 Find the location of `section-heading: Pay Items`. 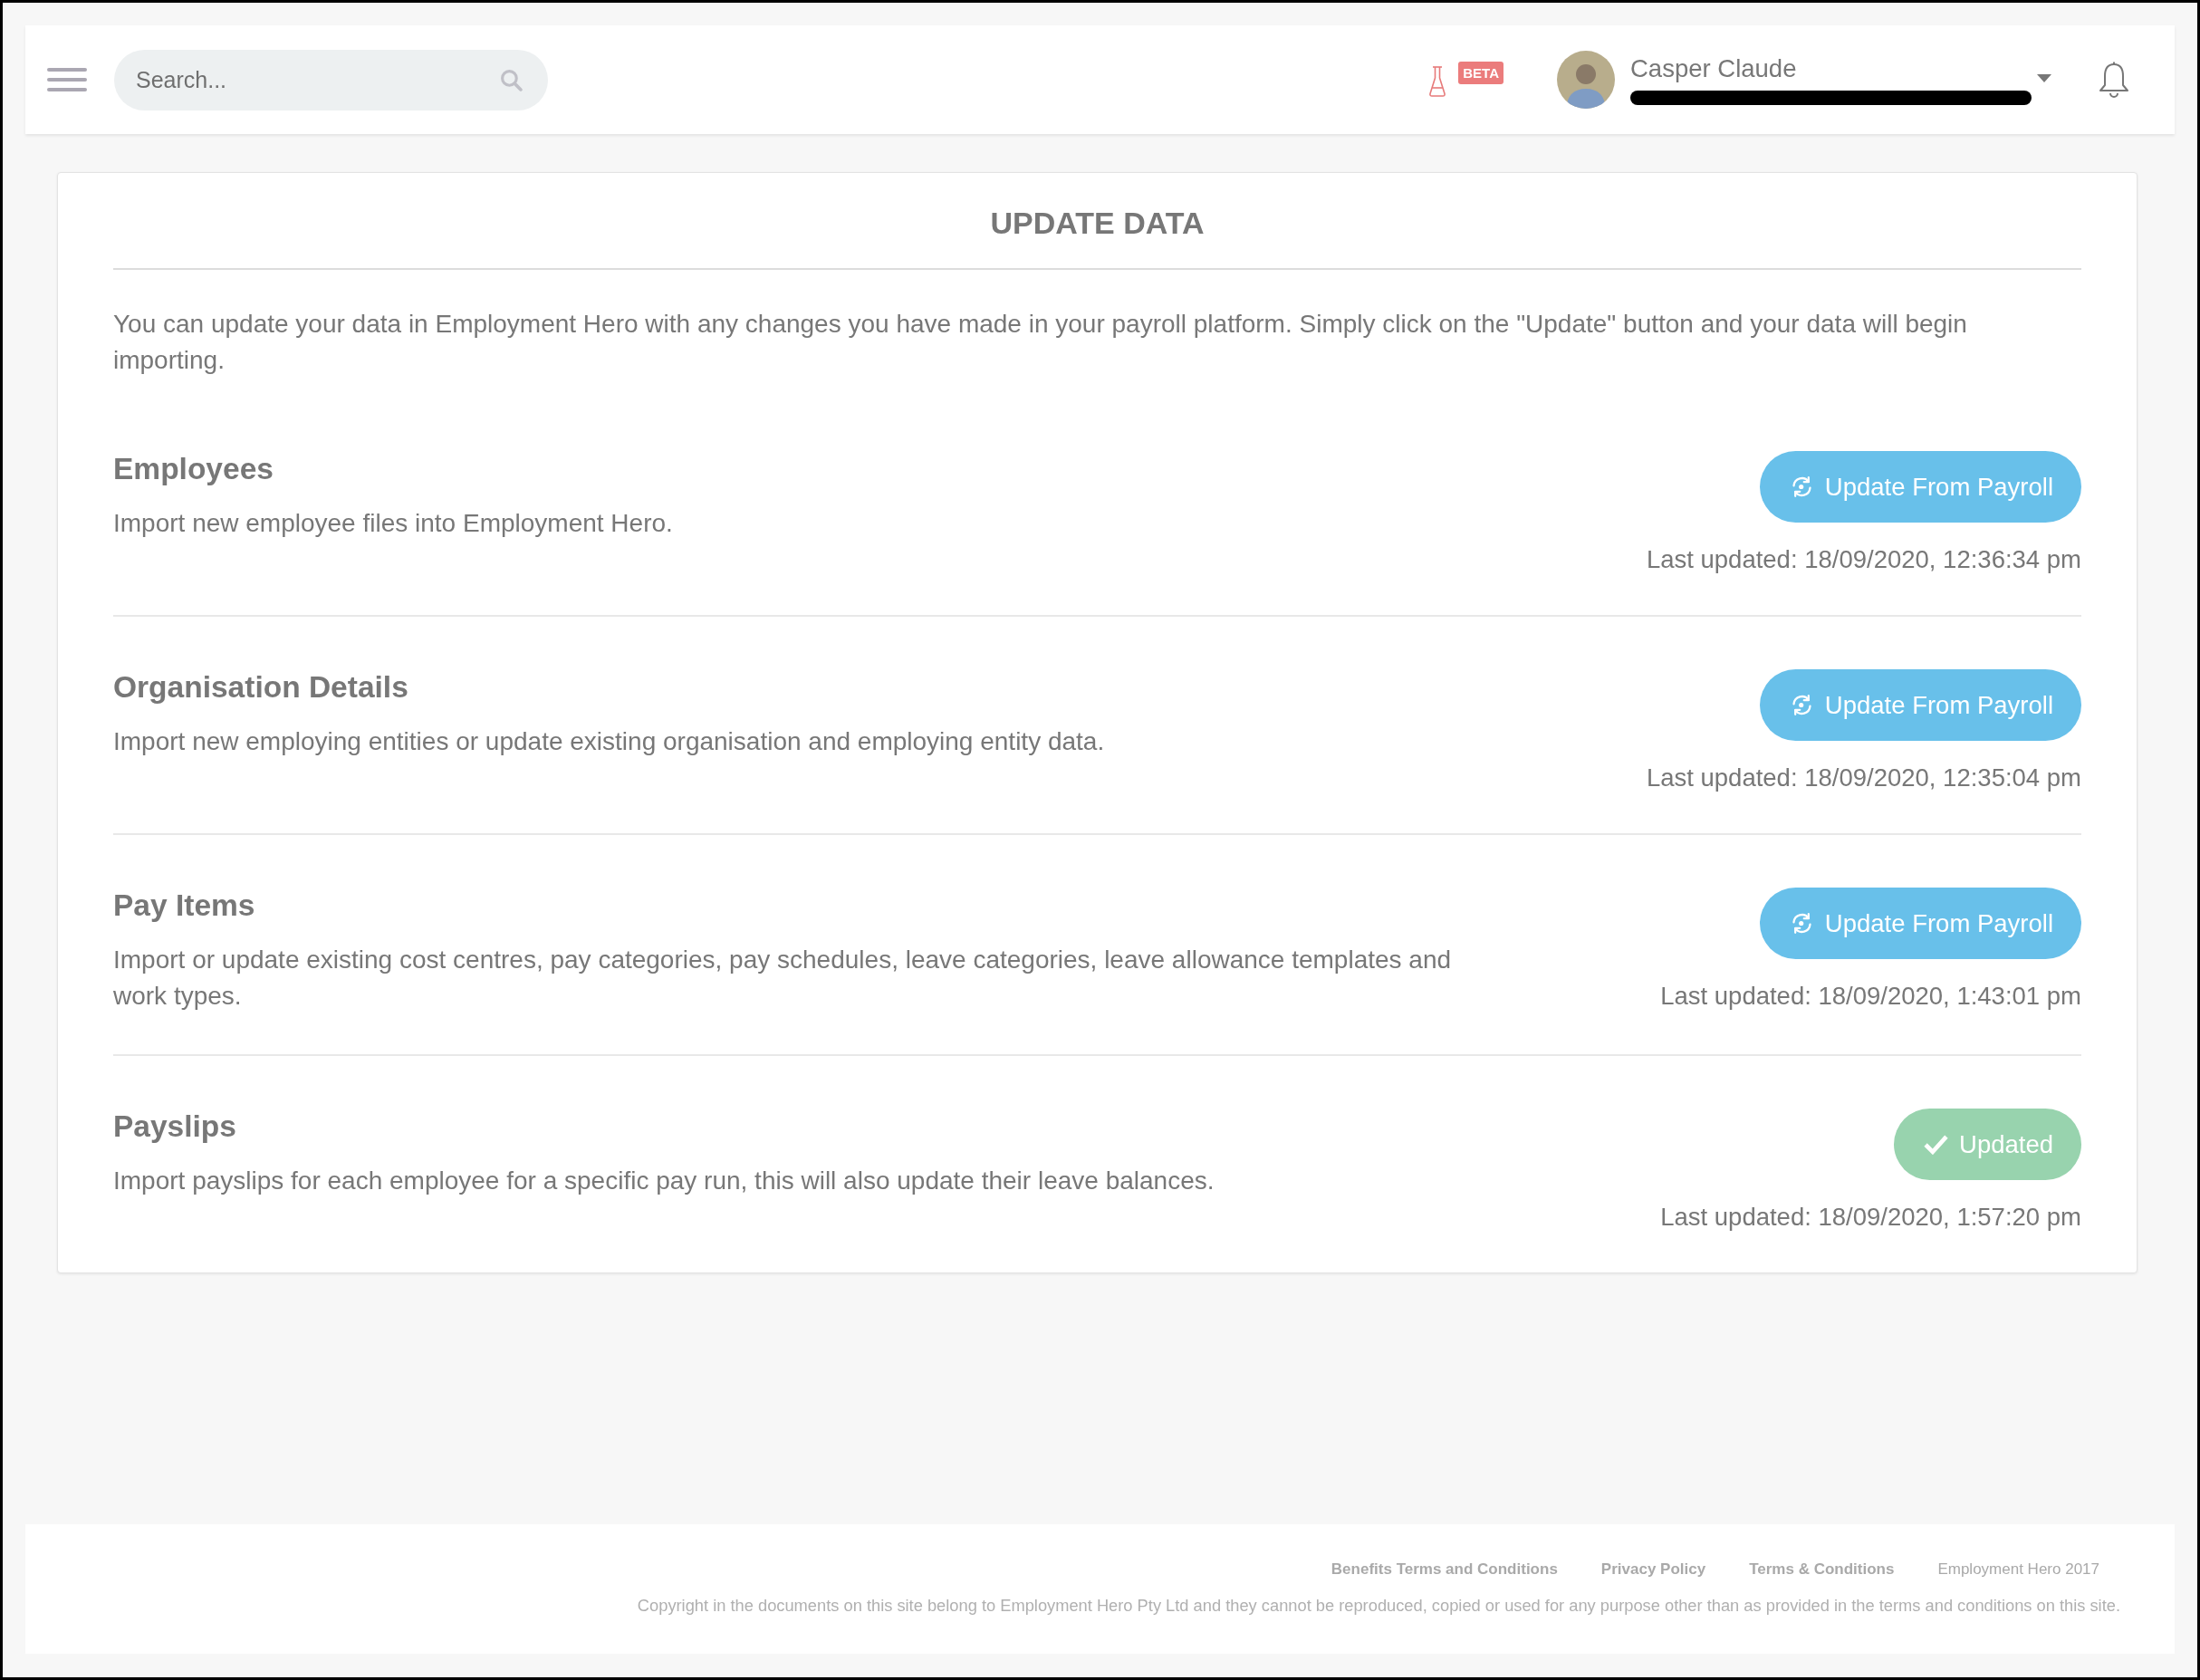

section-heading: Pay Items is located at coordinates (184, 906).